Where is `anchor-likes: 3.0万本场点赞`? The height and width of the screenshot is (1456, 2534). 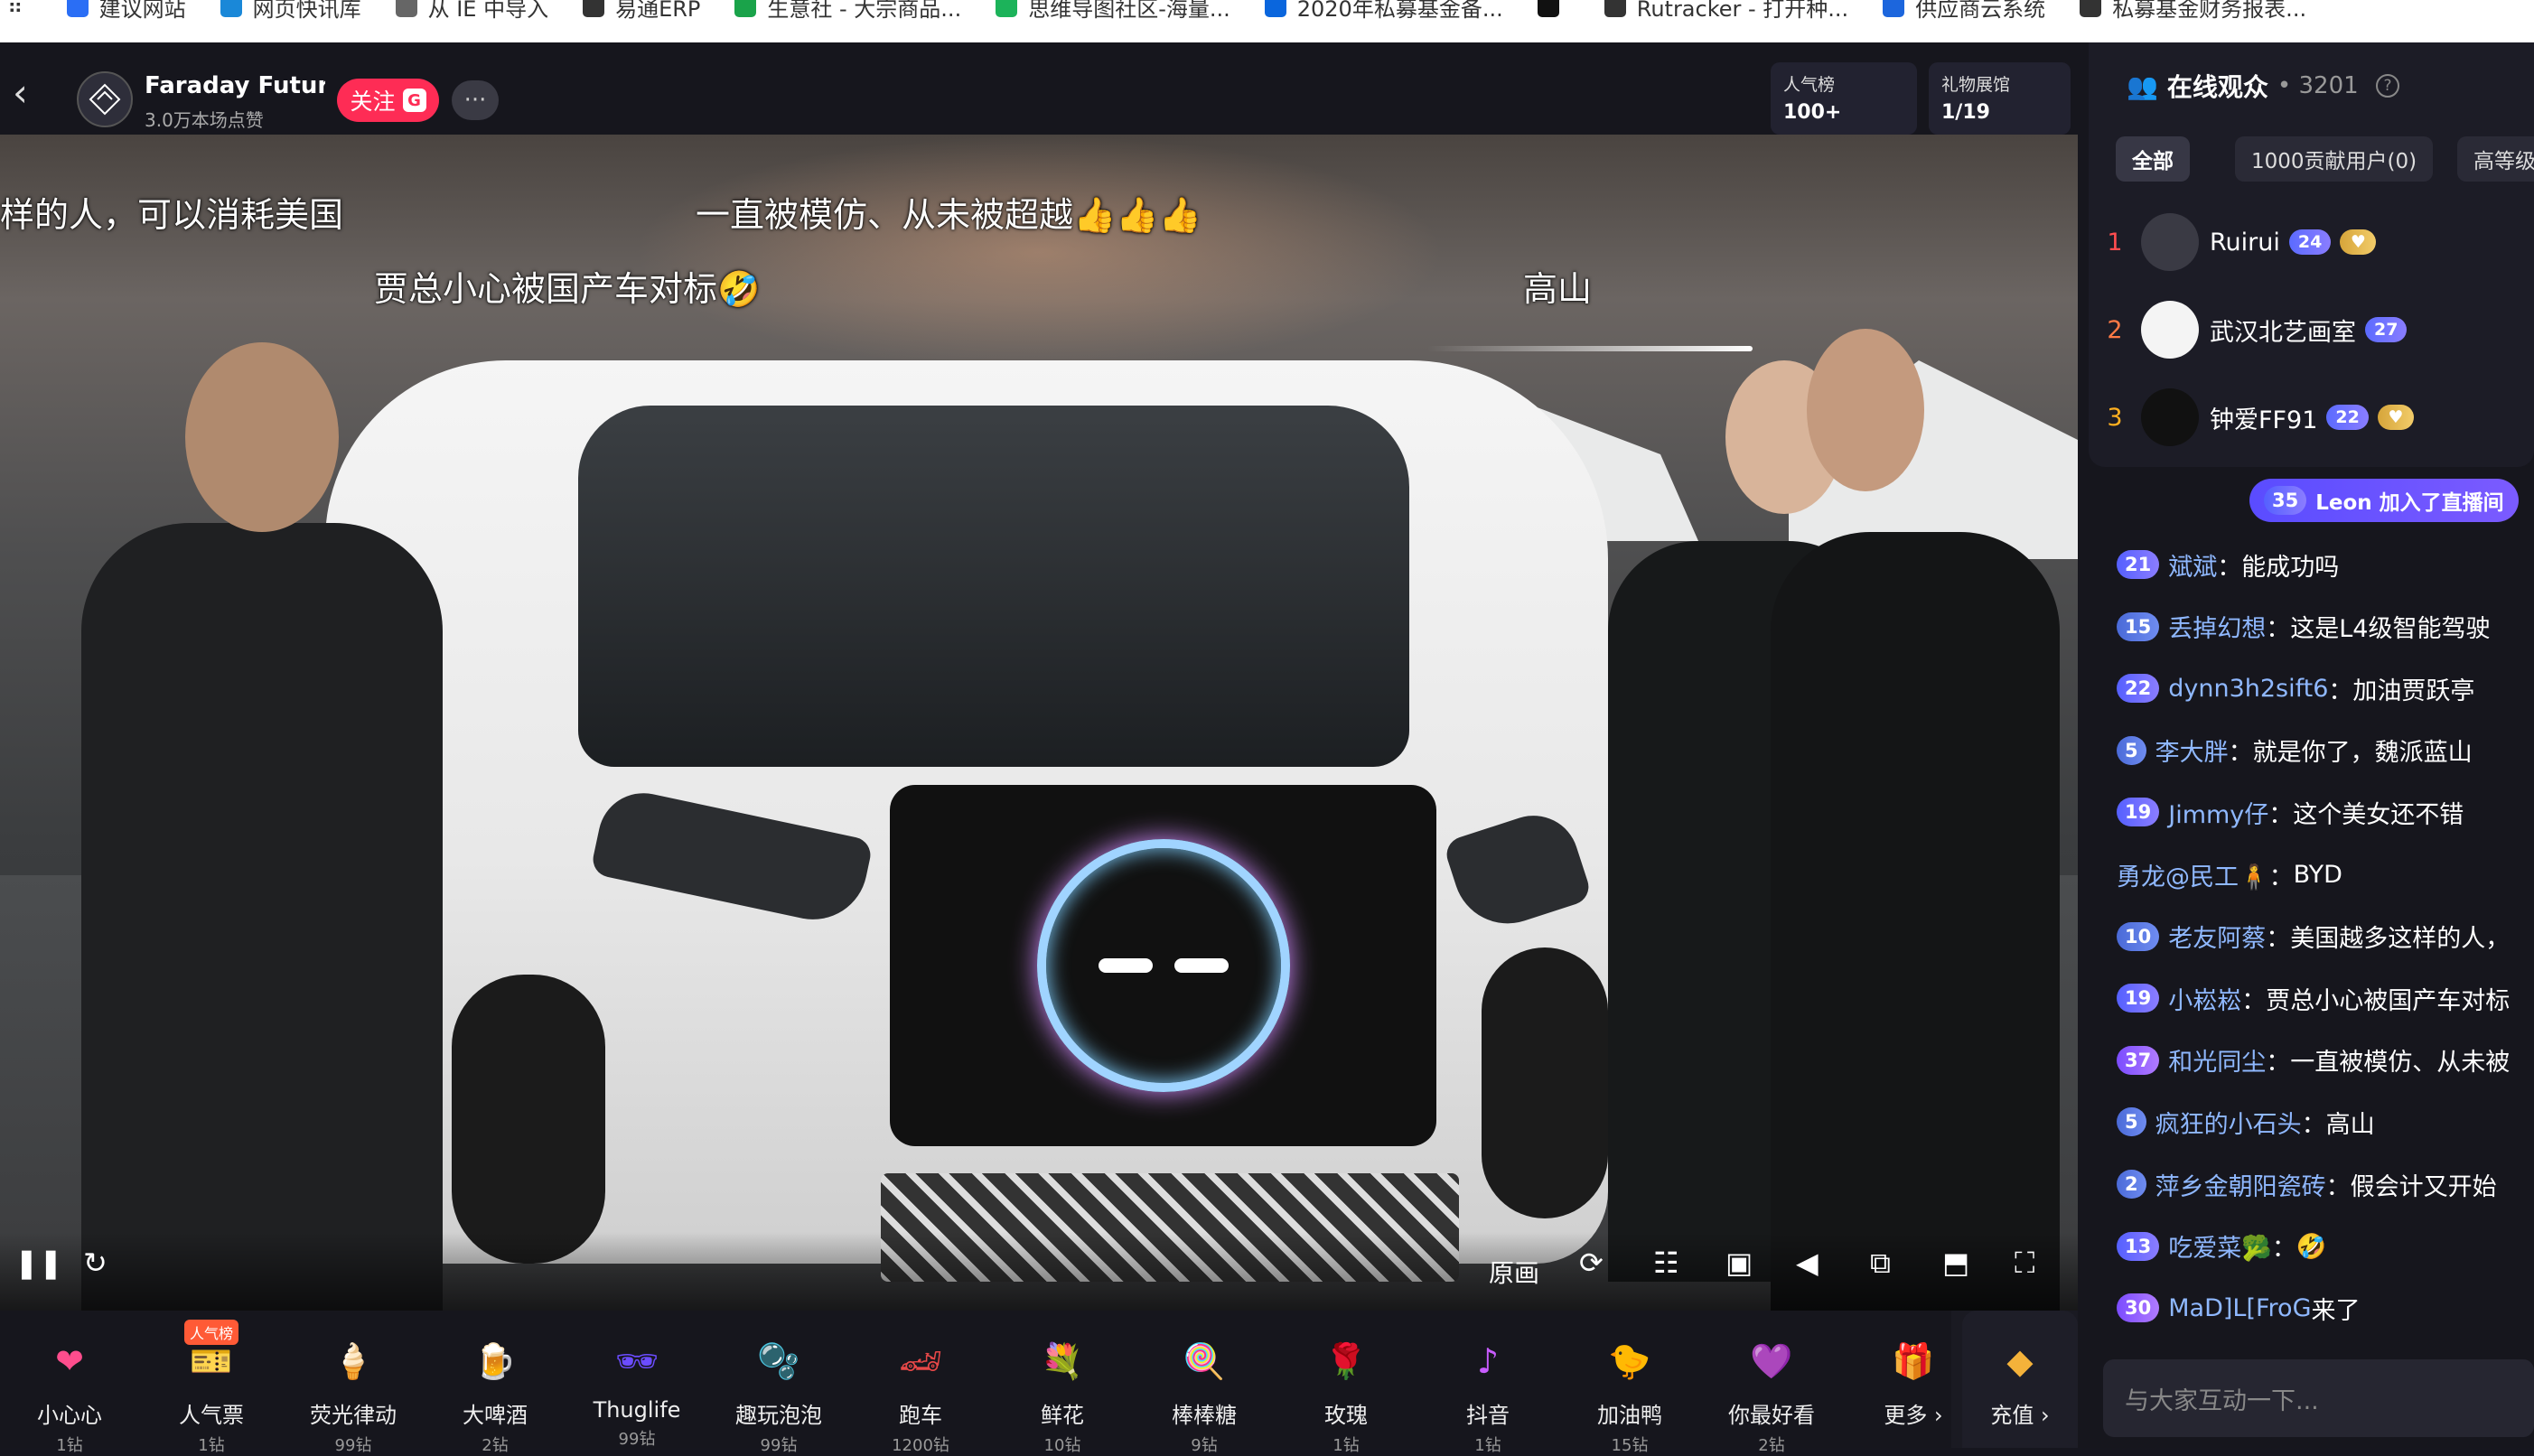
anchor-likes: 3.0万本场点赞 is located at coordinates (205, 120).